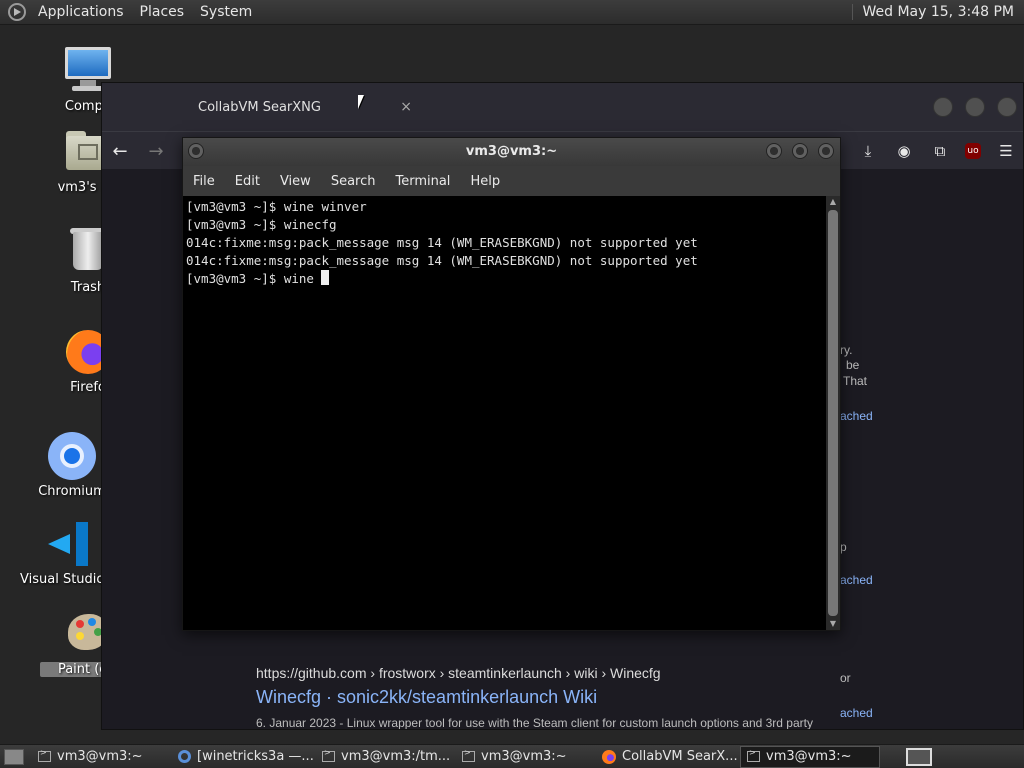 The height and width of the screenshot is (768, 1024). I want to click on firefox-icon, so click(609, 756).